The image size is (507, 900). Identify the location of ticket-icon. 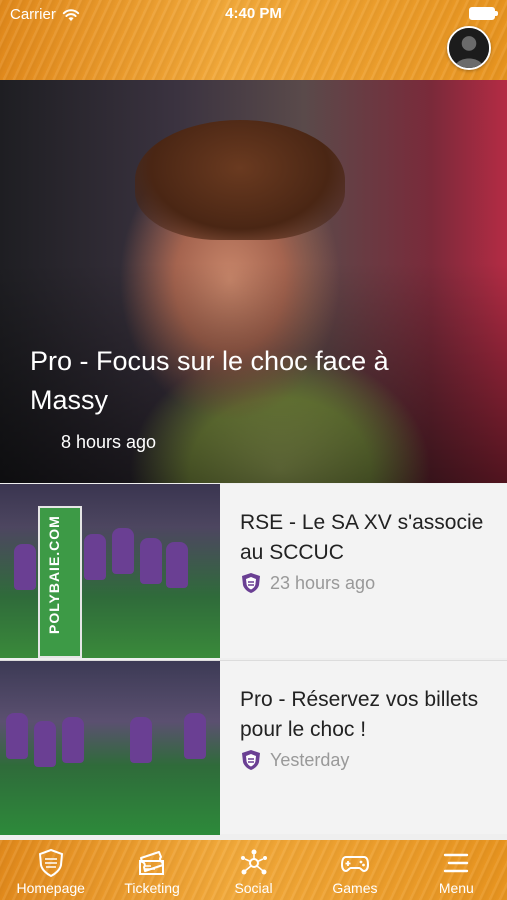
(152, 863).